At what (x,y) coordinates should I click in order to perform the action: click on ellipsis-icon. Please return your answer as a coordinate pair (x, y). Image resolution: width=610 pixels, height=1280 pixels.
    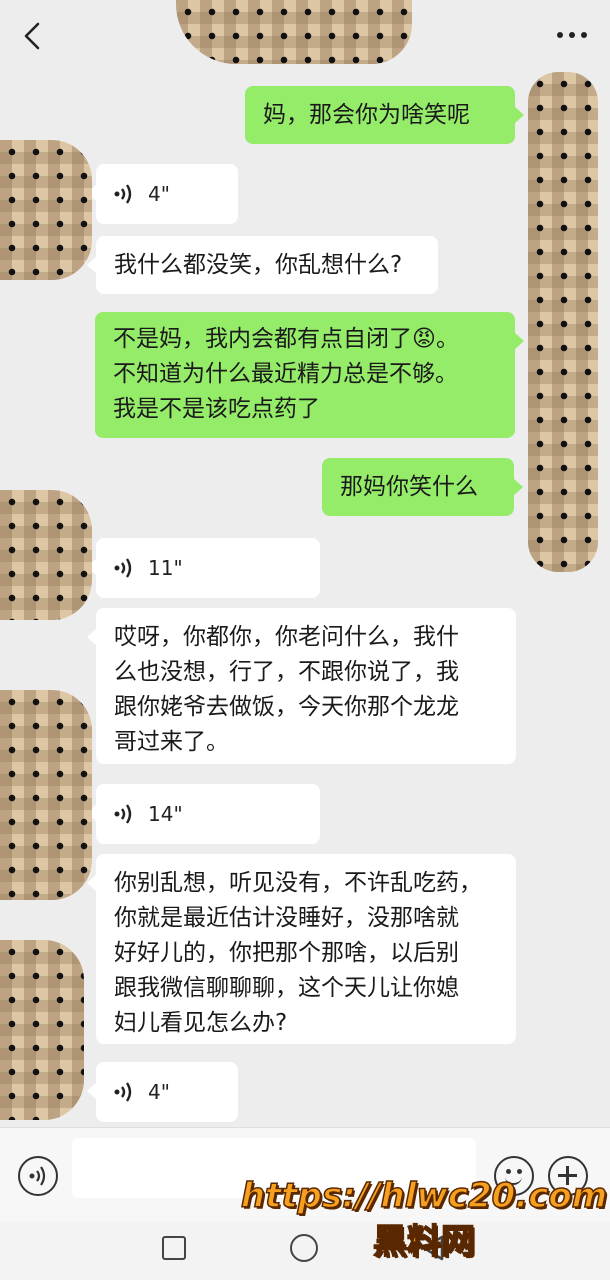
    Looking at the image, I should click on (572, 35).